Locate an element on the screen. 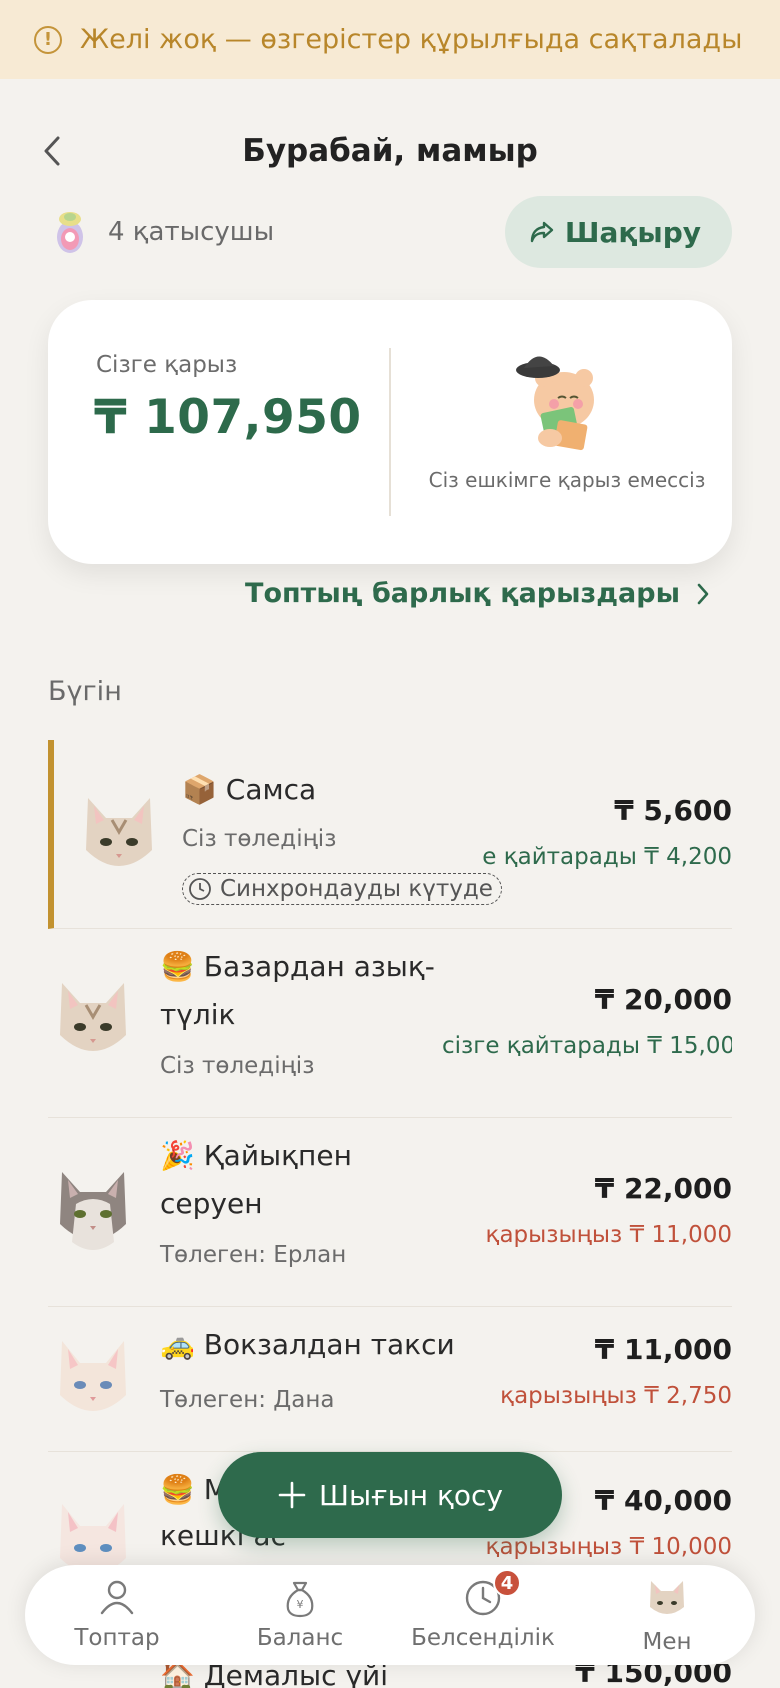 This screenshot has height=1688, width=780. members-row: 4 қатысушы Шақыру is located at coordinates (390, 232).